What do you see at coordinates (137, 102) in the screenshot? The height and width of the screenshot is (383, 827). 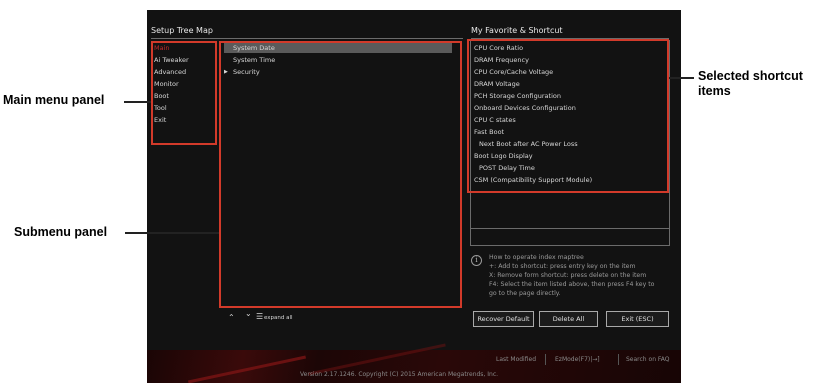 I see `main-menu-leader-line` at bounding box center [137, 102].